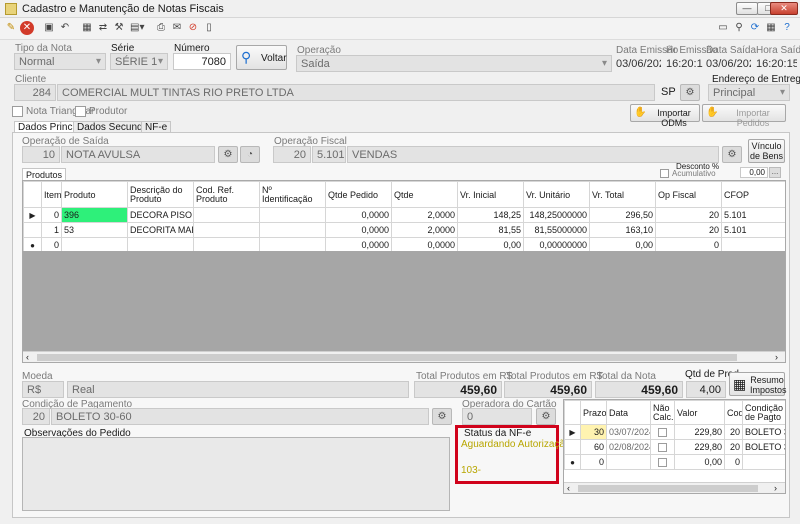  Describe the element at coordinates (684, 63) in the screenshot. I see `hr-emissao-field: 16:20:15` at that location.